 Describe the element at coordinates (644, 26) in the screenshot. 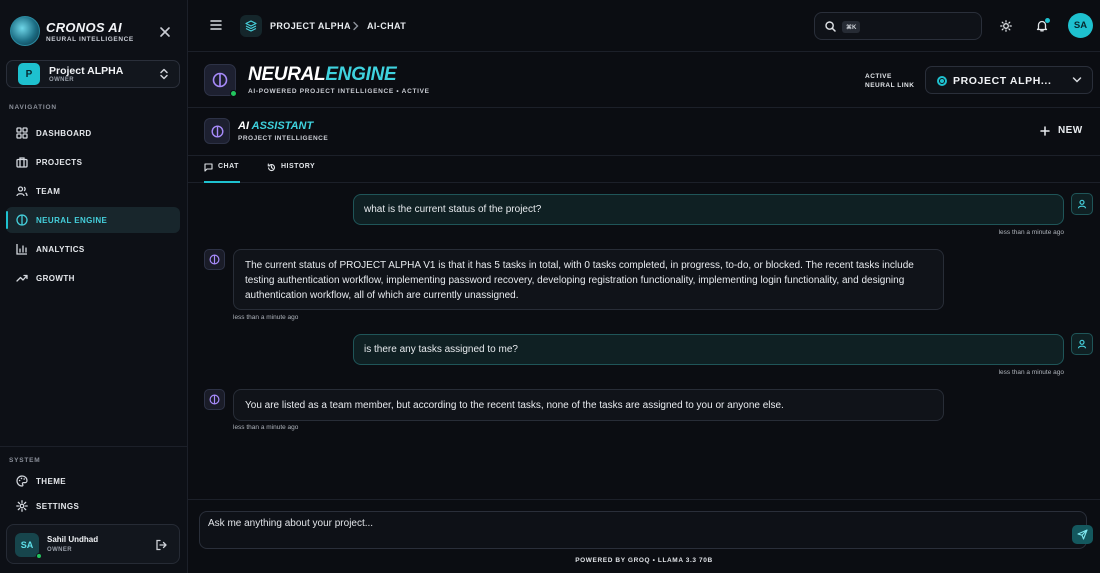

I see `top-bar: PROJECT ALPHA AI-CHAT ⌘K SA` at that location.